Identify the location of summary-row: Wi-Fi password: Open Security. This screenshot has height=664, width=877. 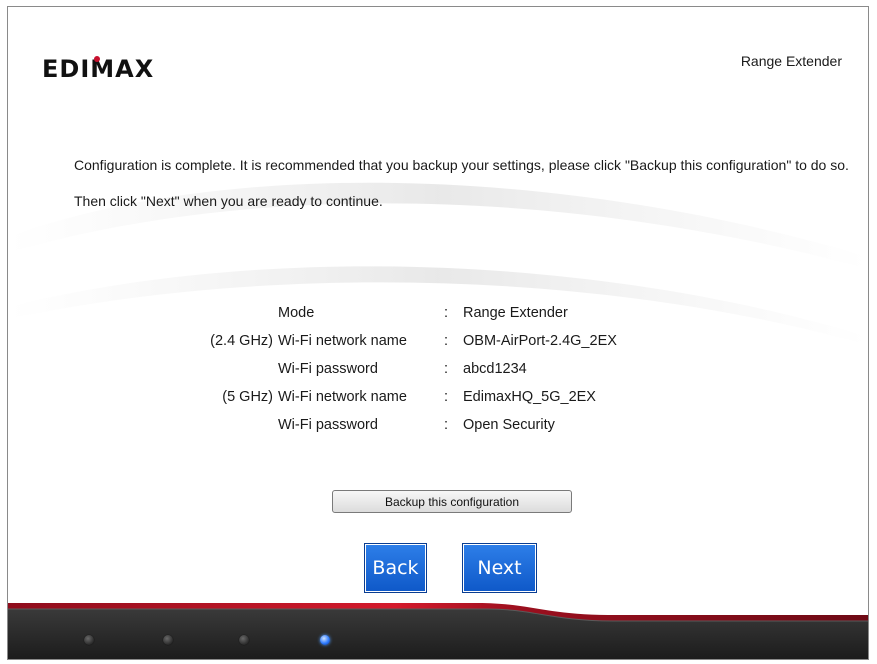
(438, 425).